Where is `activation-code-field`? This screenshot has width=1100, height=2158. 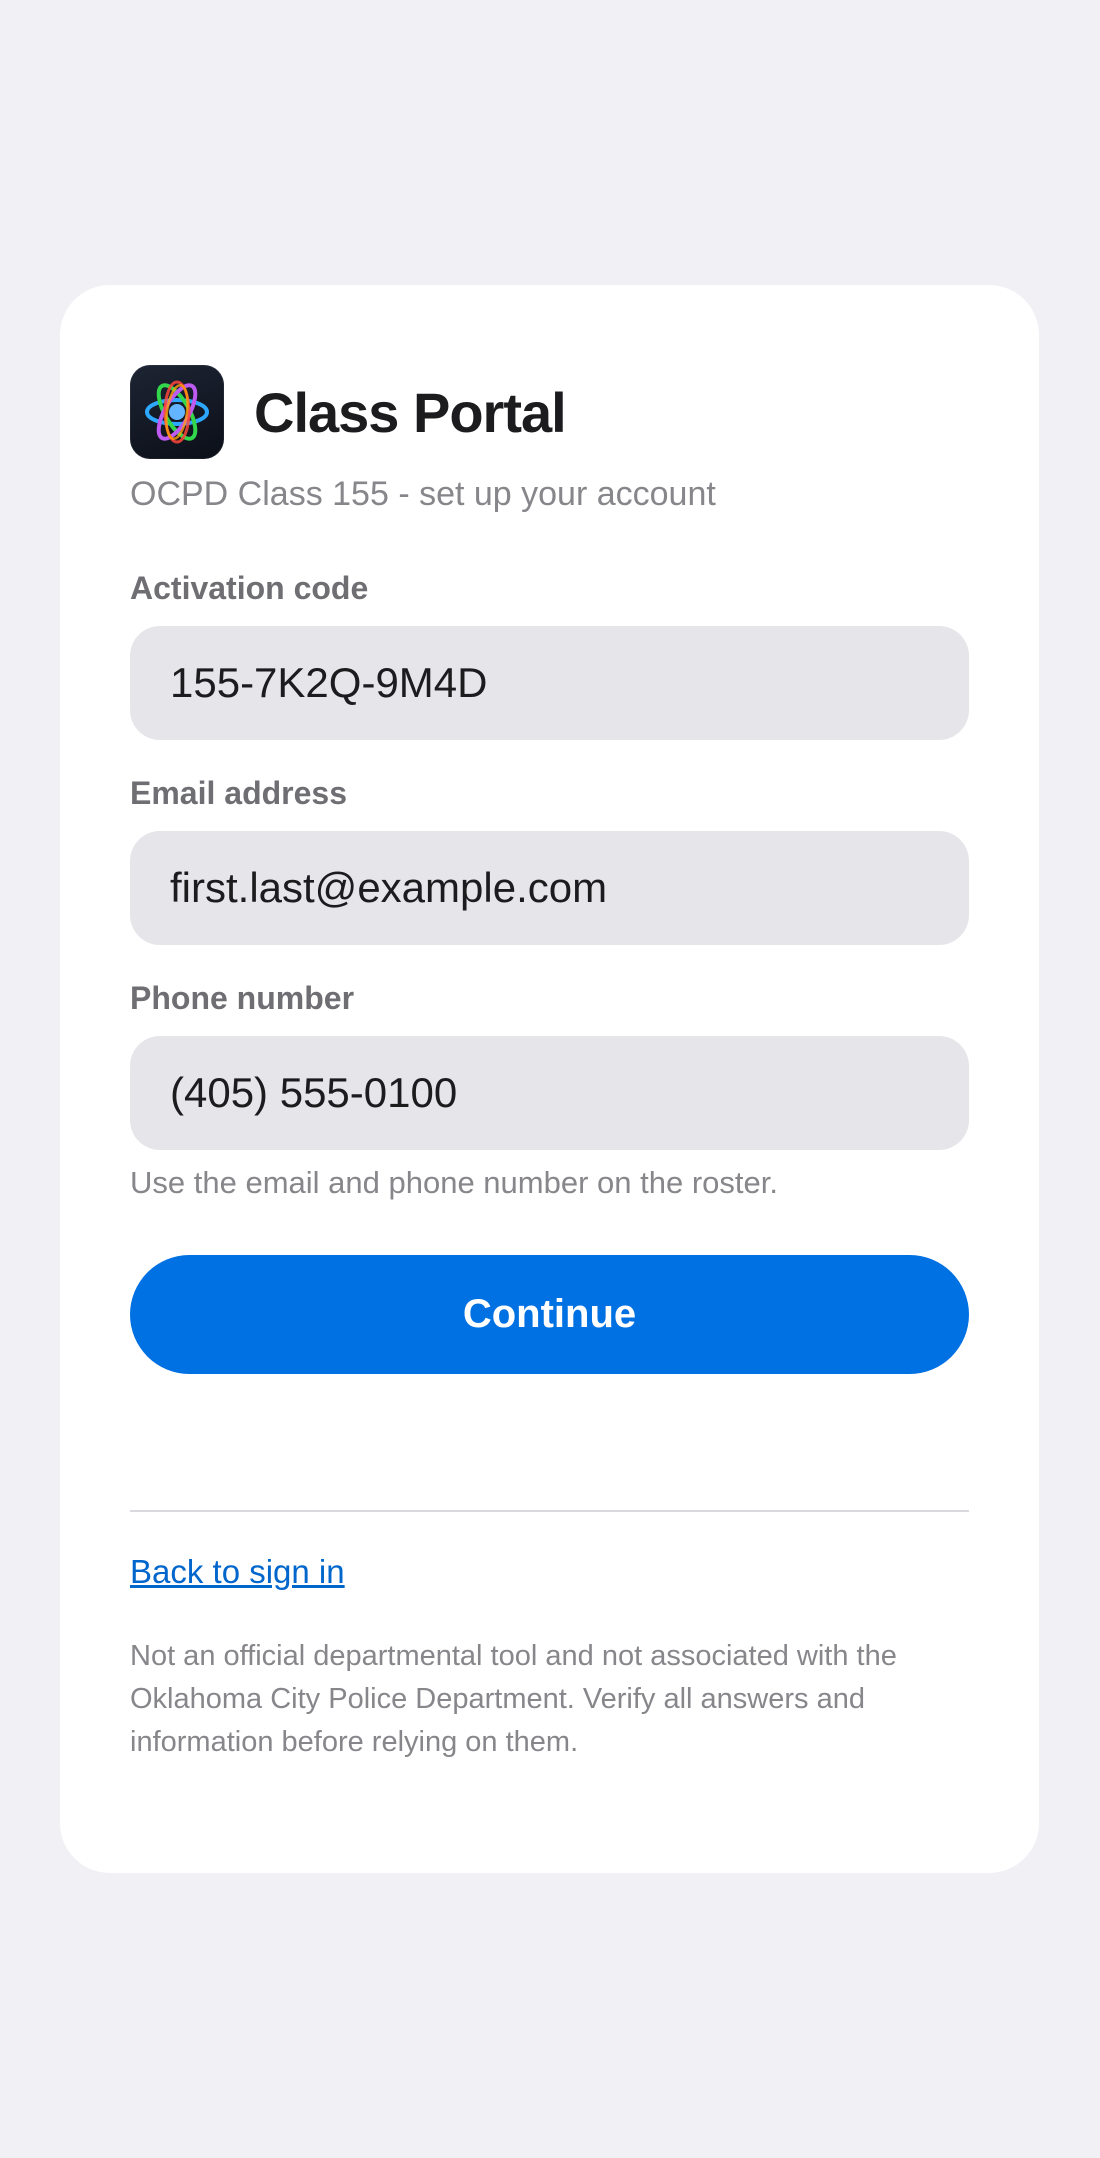
activation-code-field is located at coordinates (549, 683).